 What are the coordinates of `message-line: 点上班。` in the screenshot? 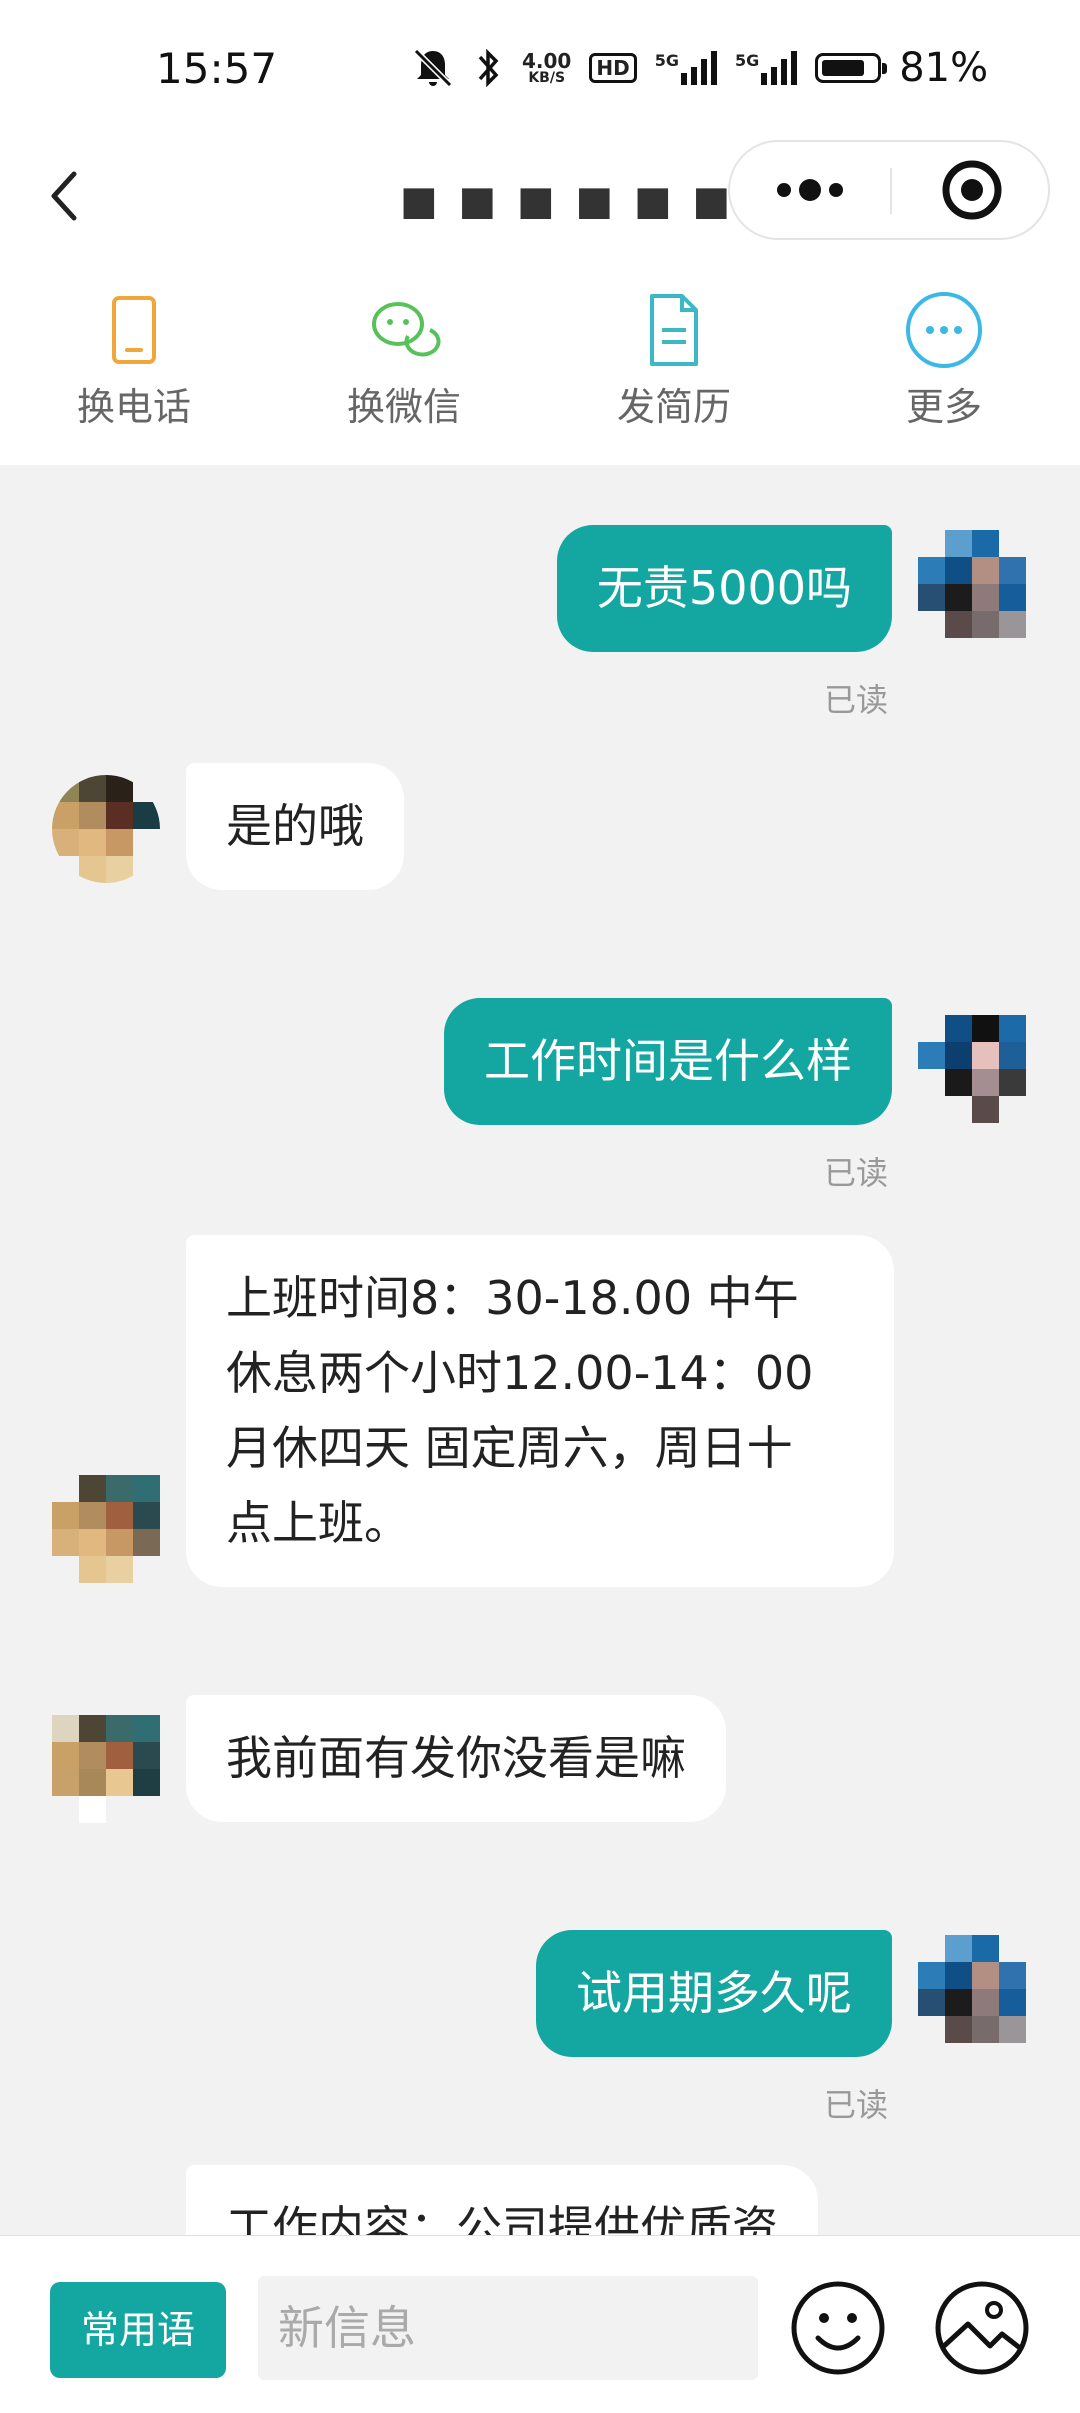 It's located at (318, 1523).